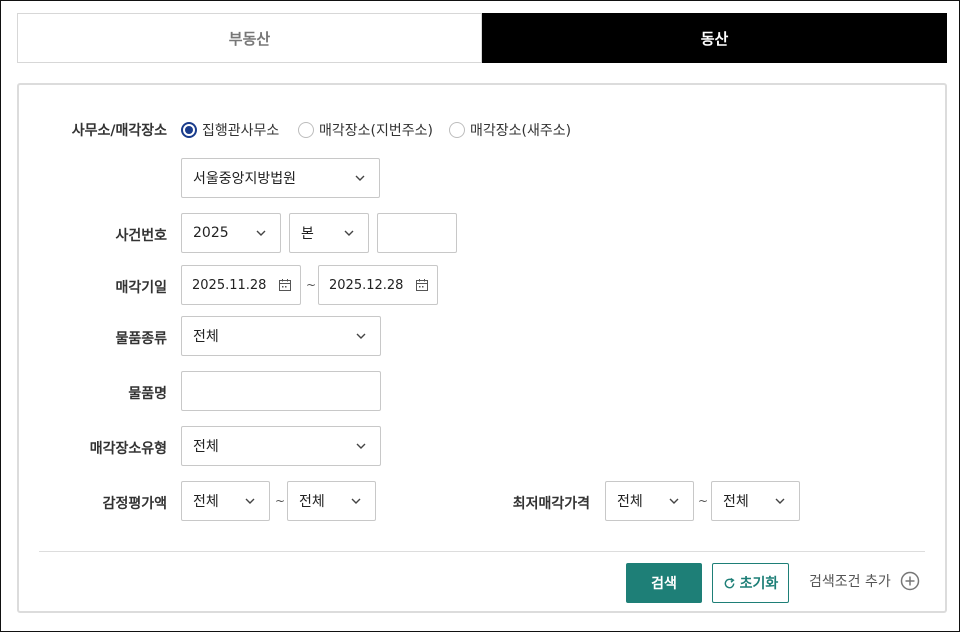  I want to click on place-type-select: 전체, so click(281, 446).